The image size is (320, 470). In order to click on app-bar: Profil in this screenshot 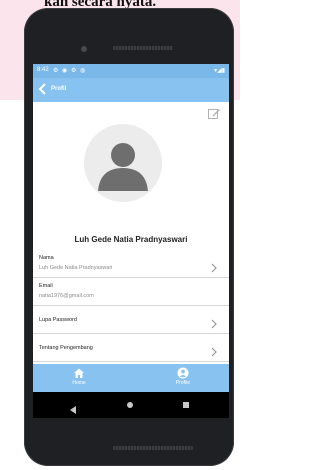, I will do `click(131, 90)`.